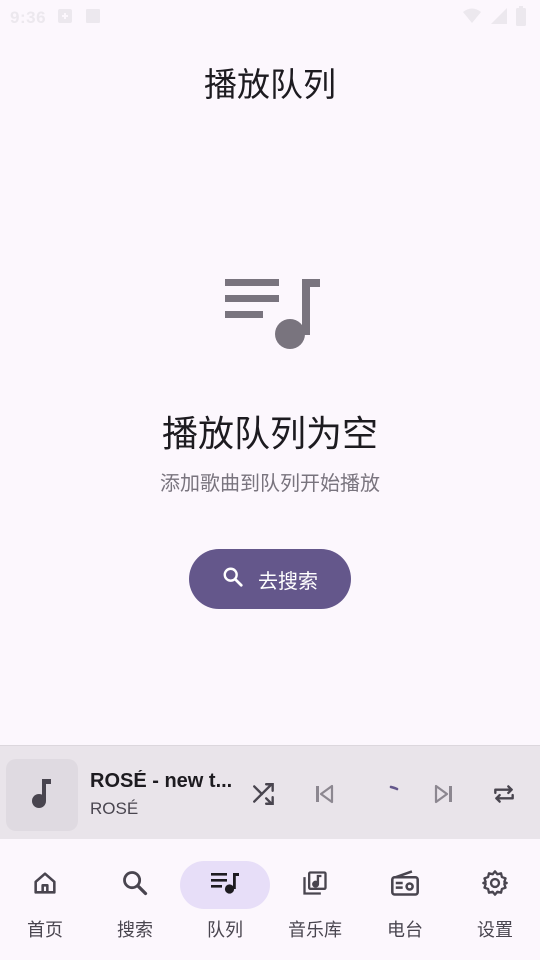 Image resolution: width=540 pixels, height=960 pixels. I want to click on nav-item-library: 音乐库, so click(315, 900).